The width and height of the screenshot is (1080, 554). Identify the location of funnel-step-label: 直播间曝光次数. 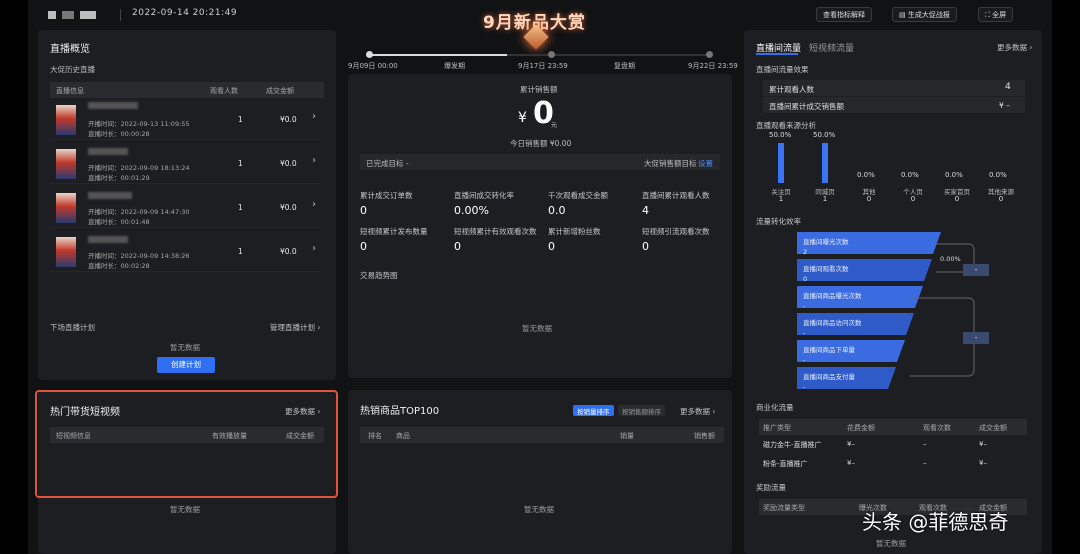
(826, 242).